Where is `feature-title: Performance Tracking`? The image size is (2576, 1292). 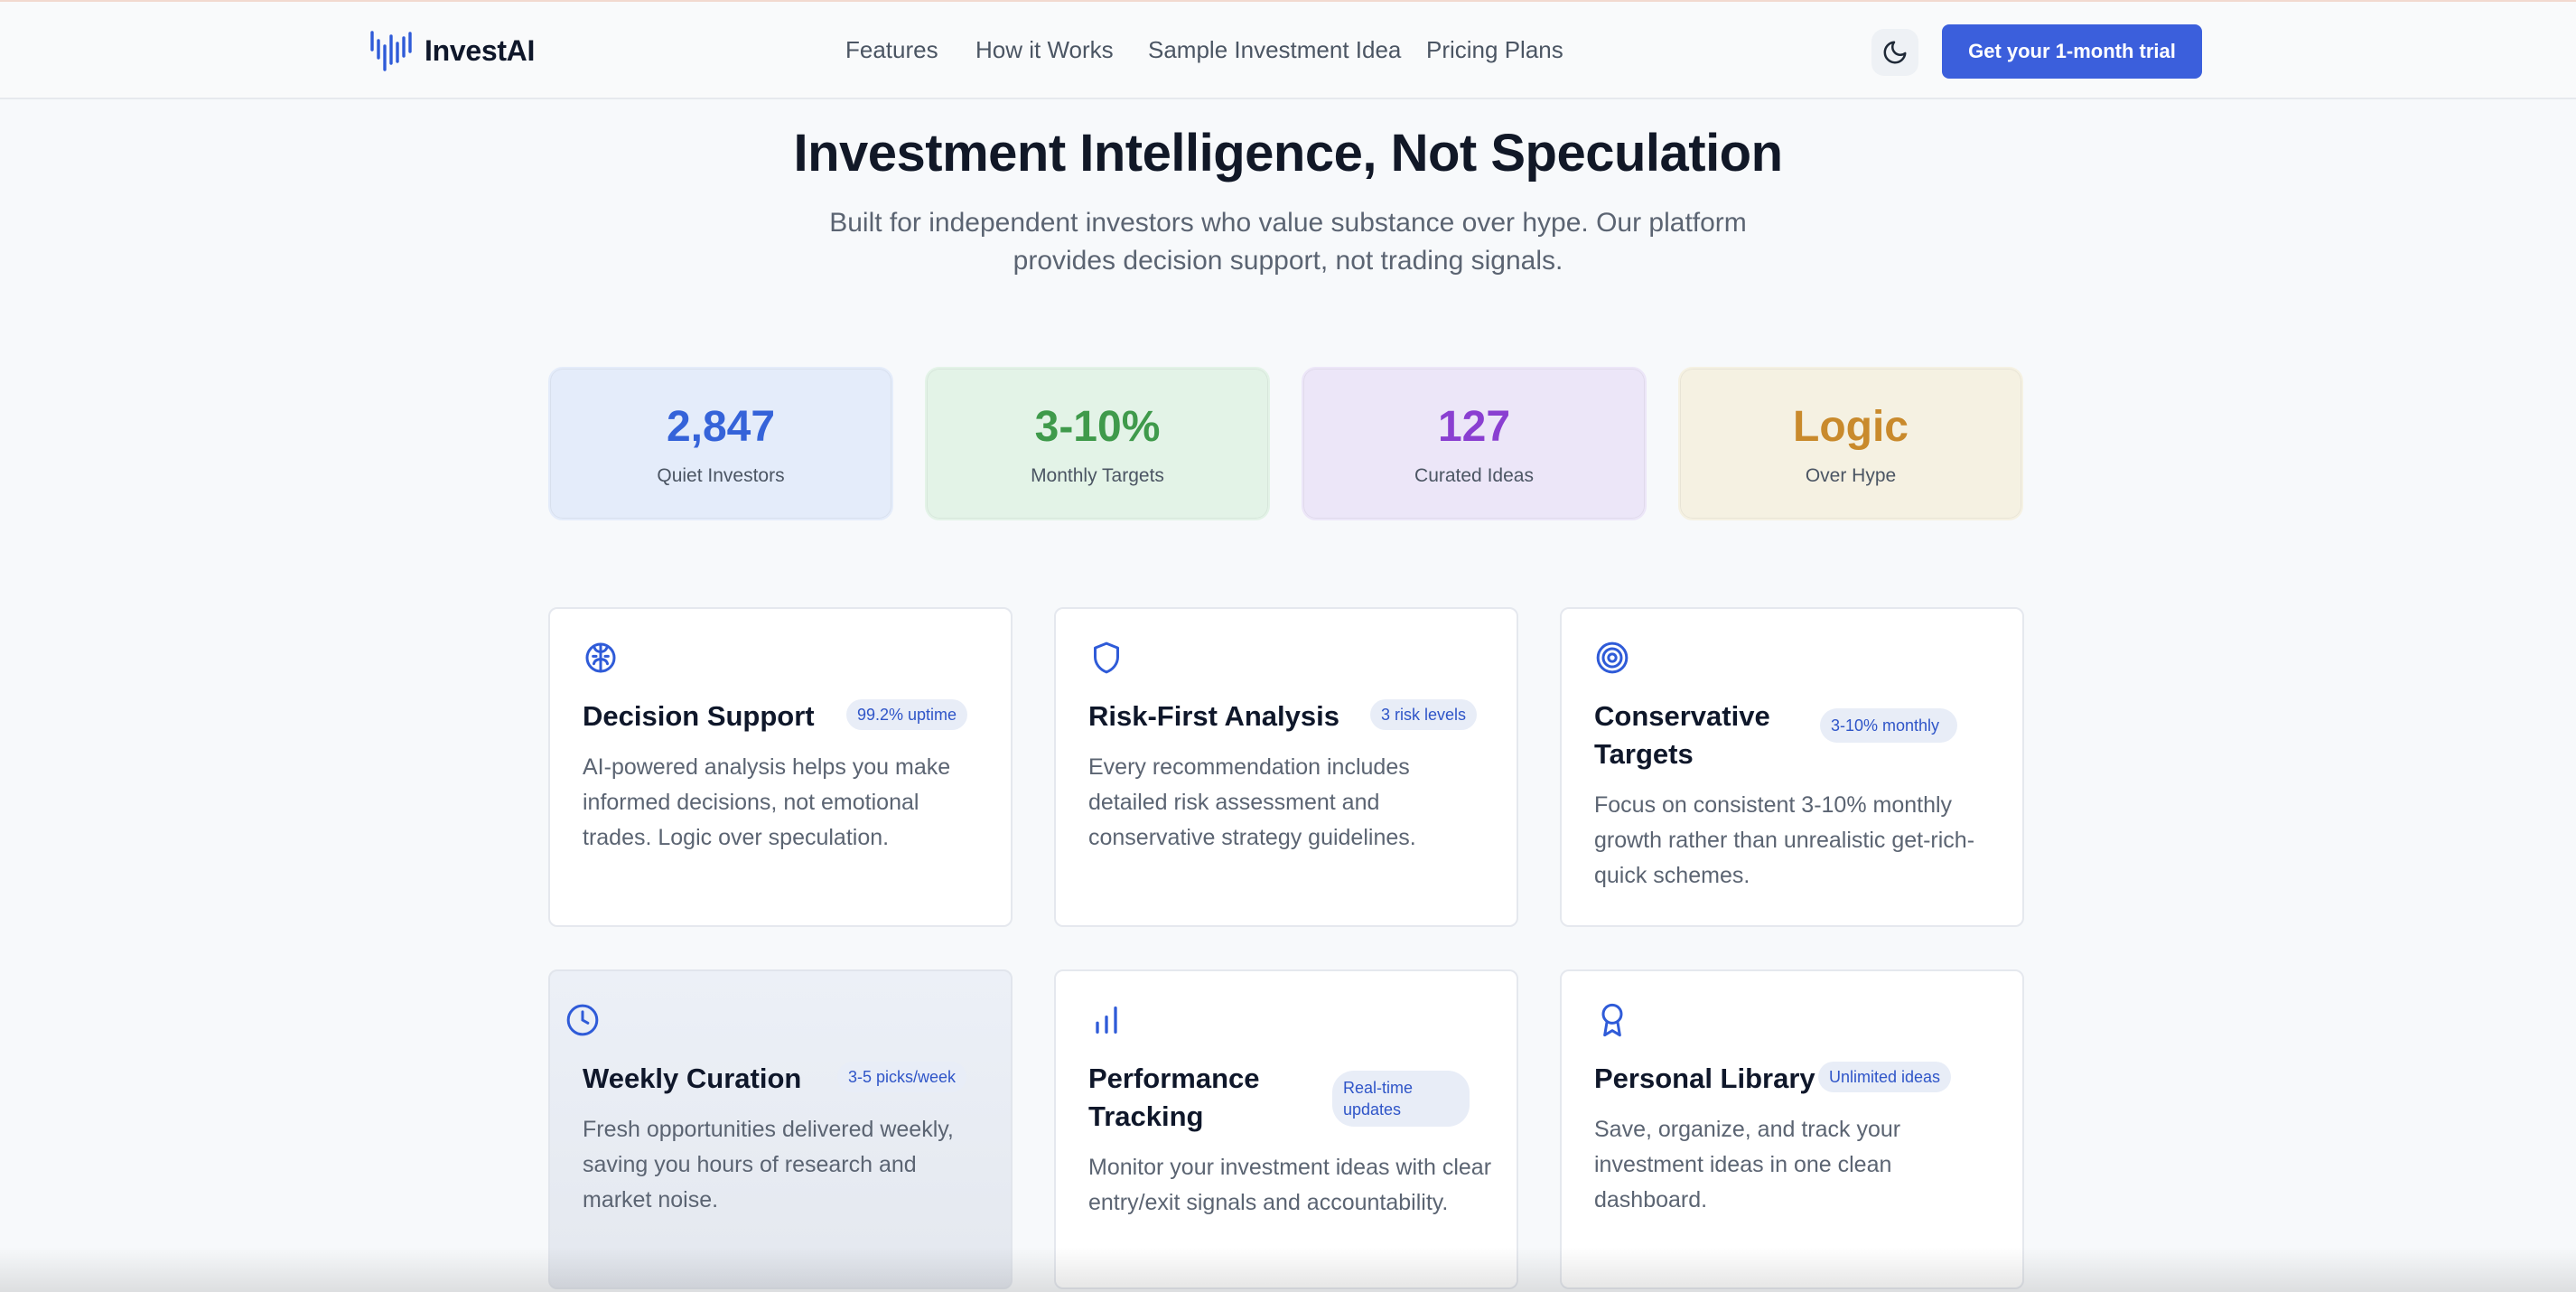 feature-title: Performance Tracking is located at coordinates (1174, 1097).